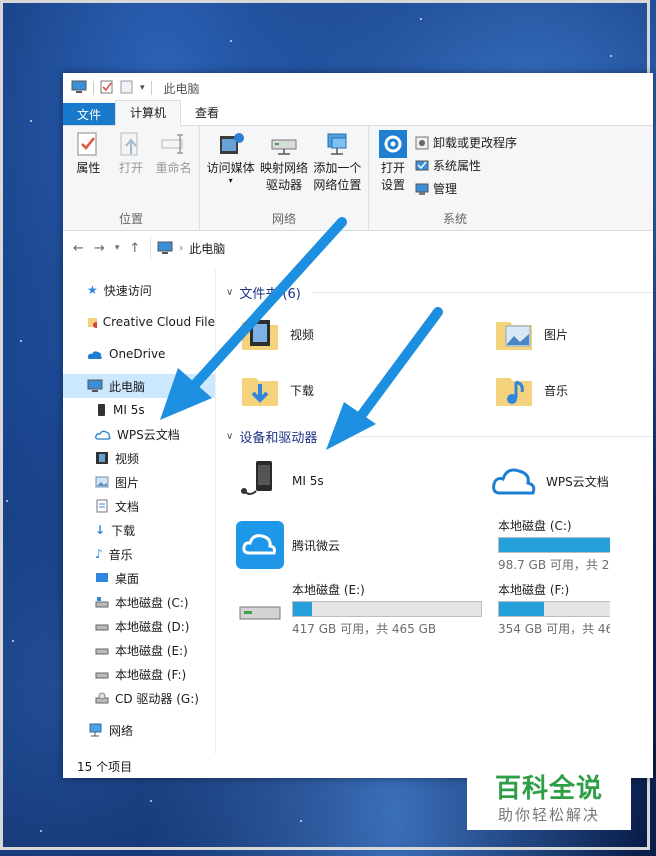 Image resolution: width=656 pixels, height=856 pixels. I want to click on nav-item-music: ♪ 音乐, so click(139, 554).